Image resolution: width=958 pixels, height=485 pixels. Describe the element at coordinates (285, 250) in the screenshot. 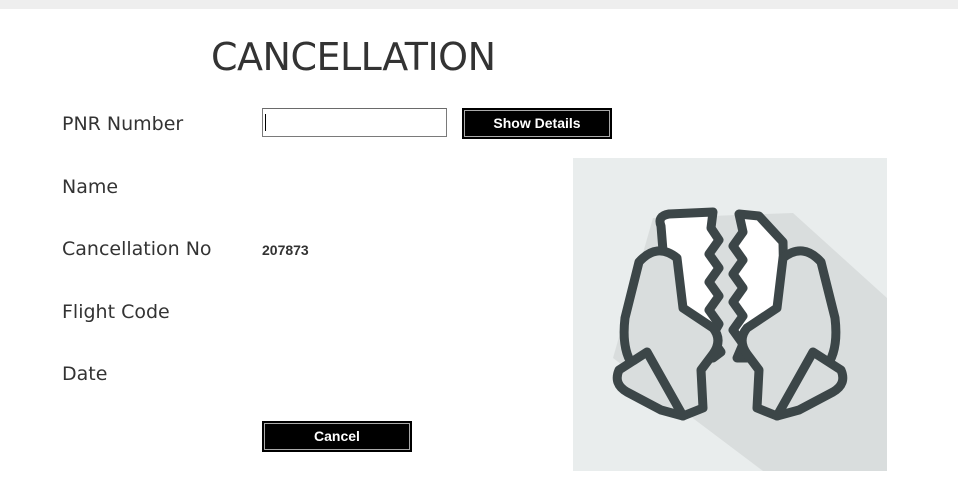

I see `cancellation-no-value: 207873` at that location.